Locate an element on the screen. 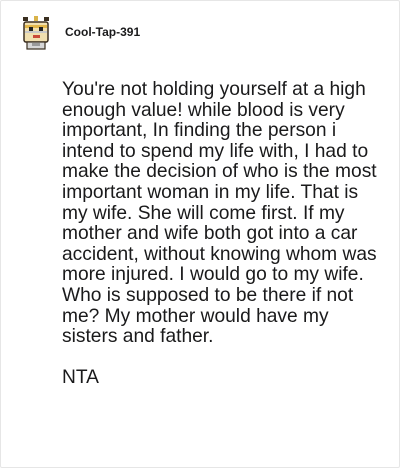 The image size is (400, 468). author-username: Cool-Tap-391 is located at coordinates (102, 32).